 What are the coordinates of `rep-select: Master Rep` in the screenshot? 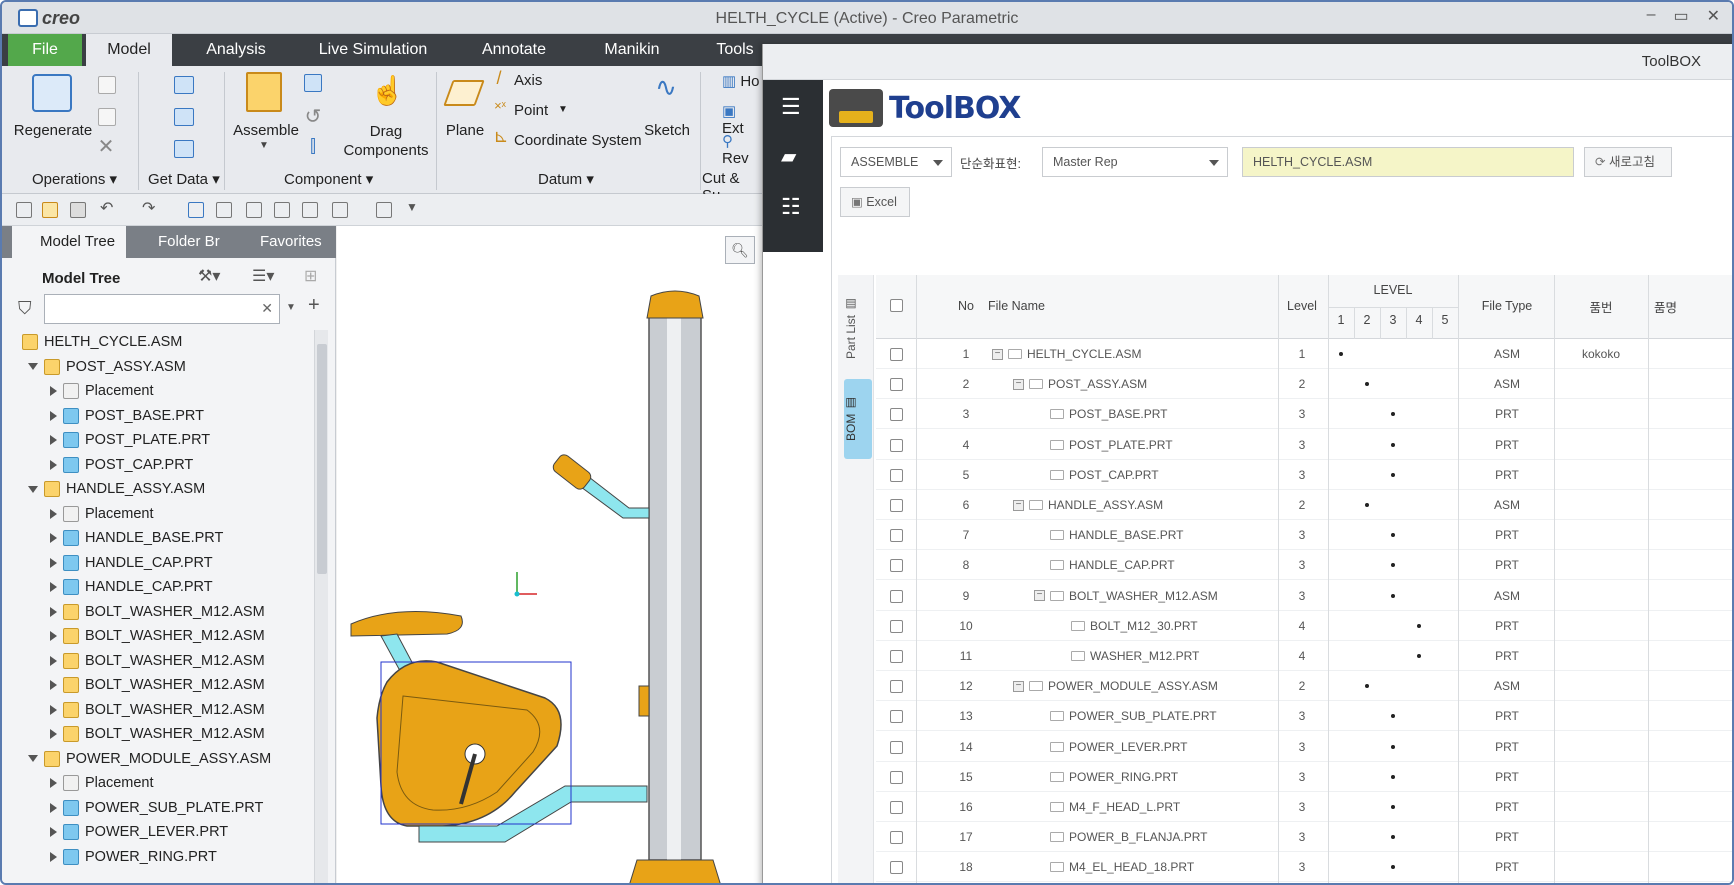 It's located at (1135, 162).